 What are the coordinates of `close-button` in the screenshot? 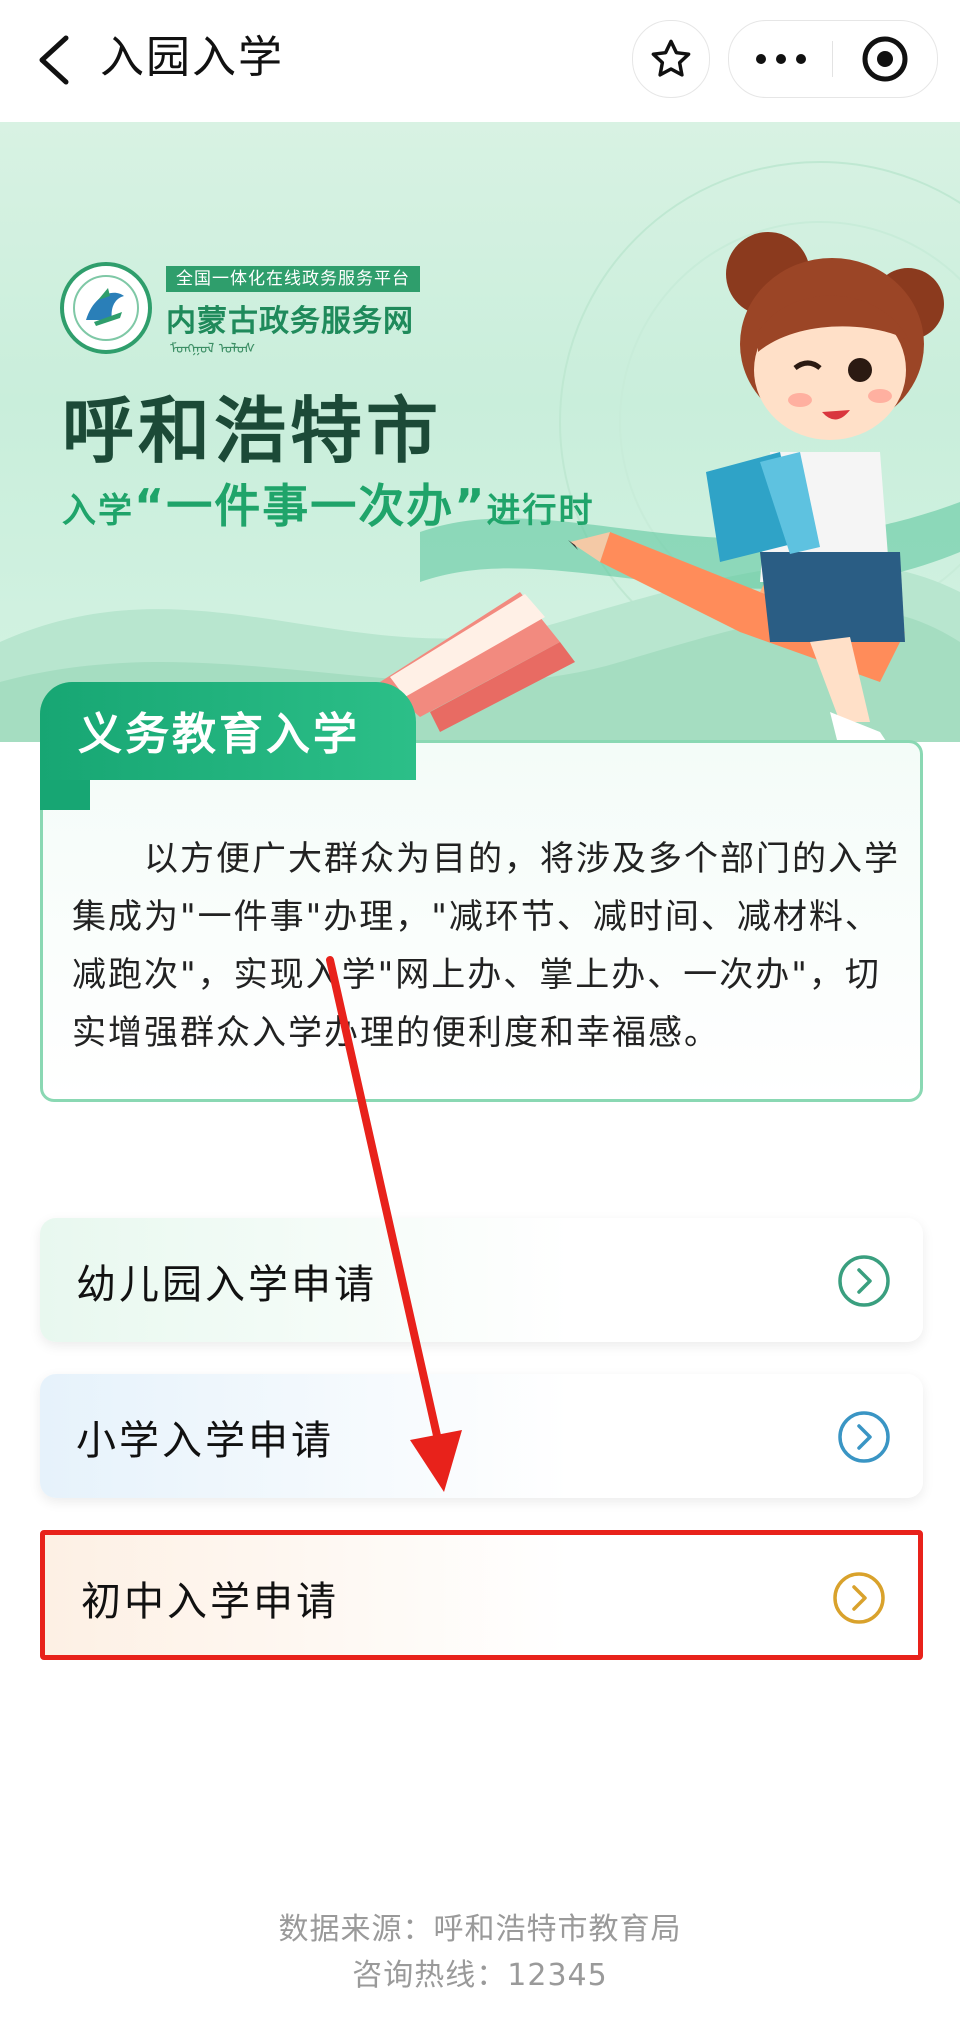 It's located at (885, 59).